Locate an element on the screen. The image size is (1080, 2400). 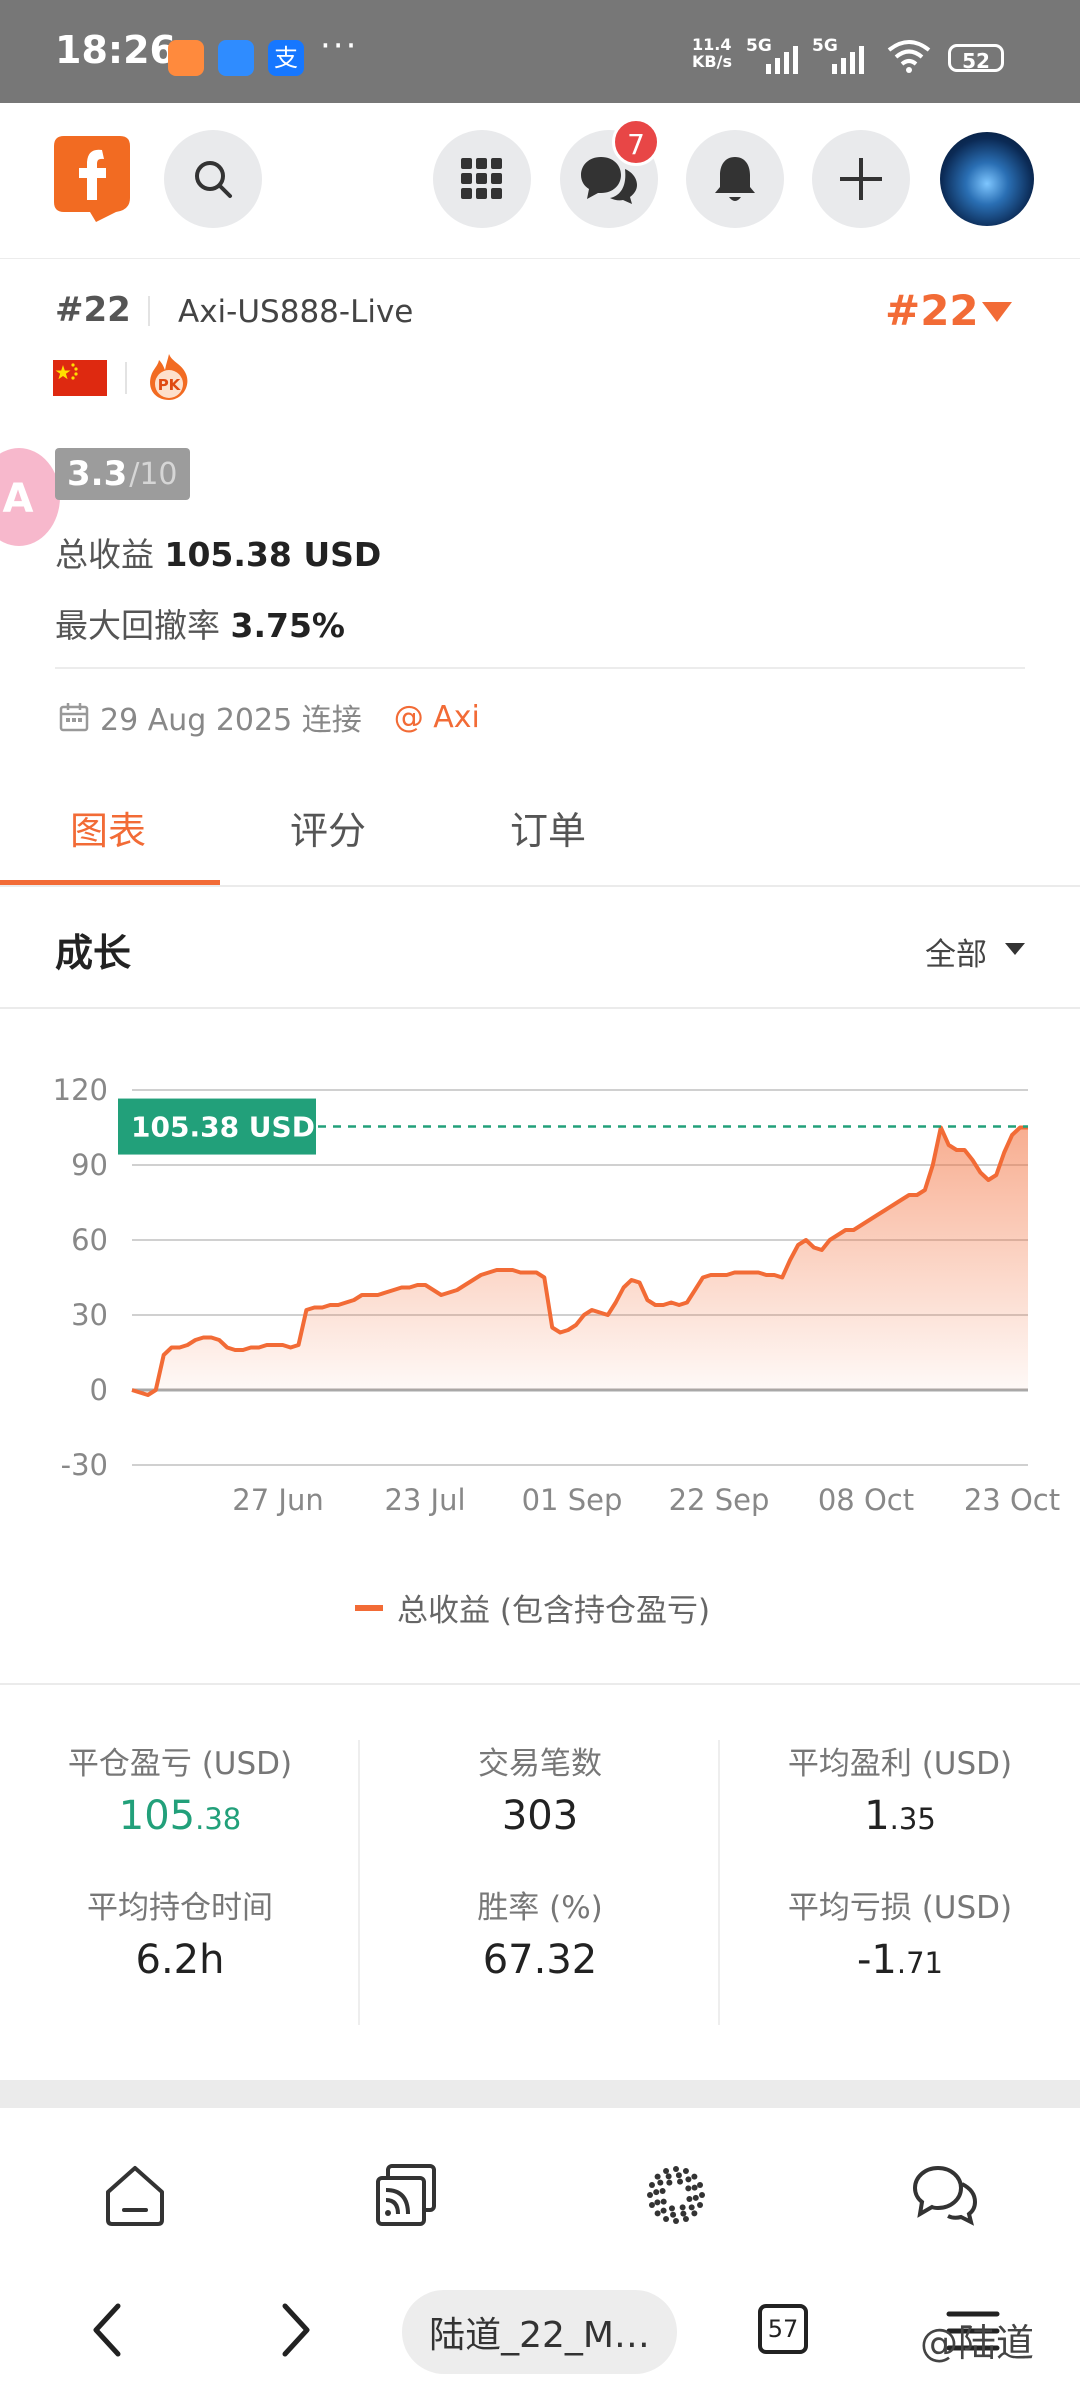
bell-icon is located at coordinates (735, 179).